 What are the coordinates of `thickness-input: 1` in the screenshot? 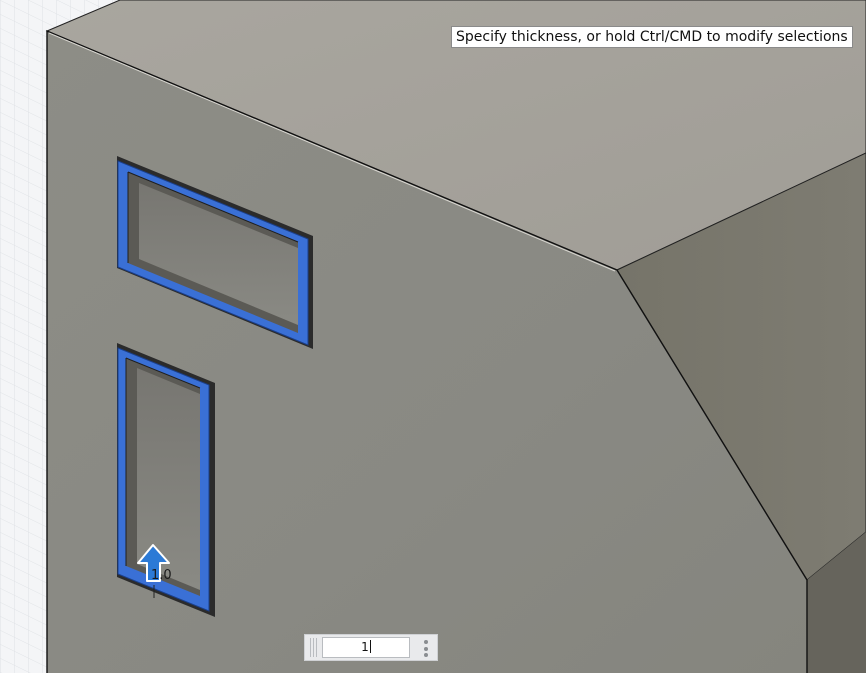 It's located at (366, 647).